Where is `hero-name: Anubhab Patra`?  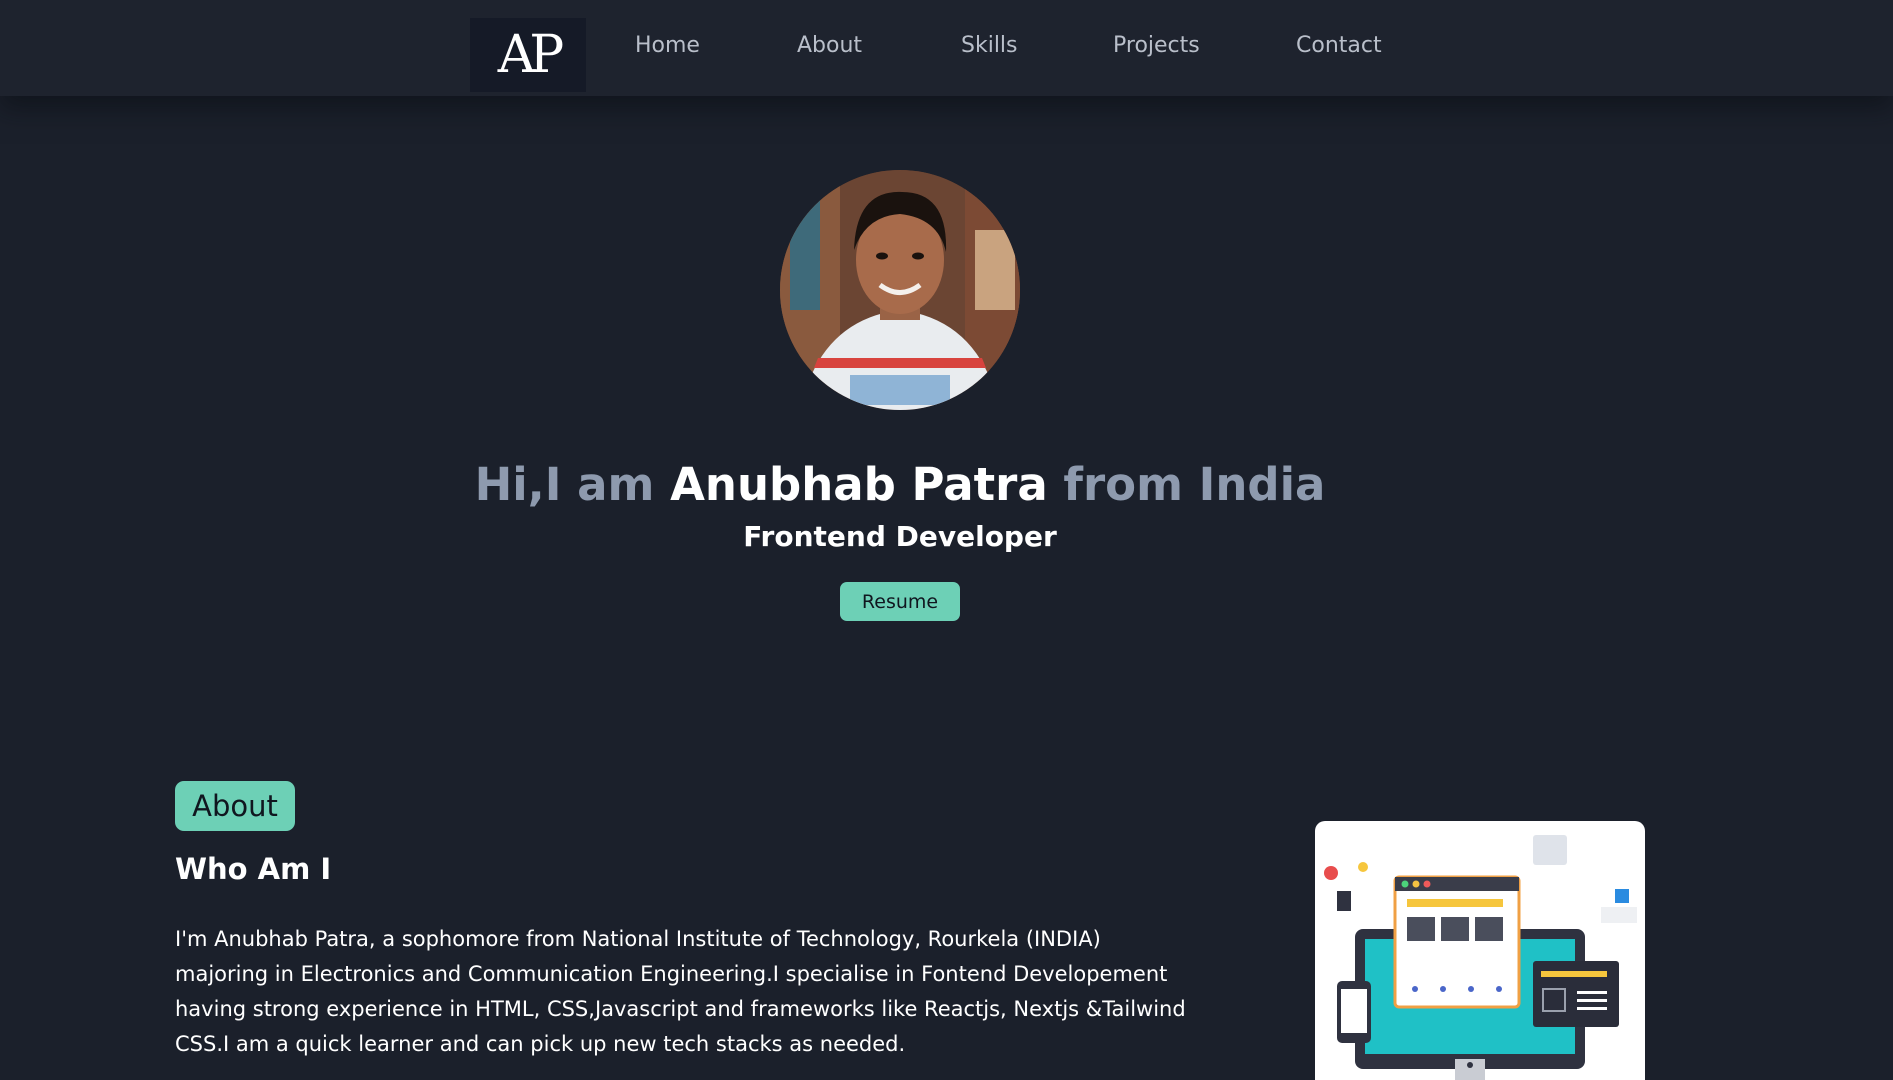
hero-name: Anubhab Patra is located at coordinates (859, 484).